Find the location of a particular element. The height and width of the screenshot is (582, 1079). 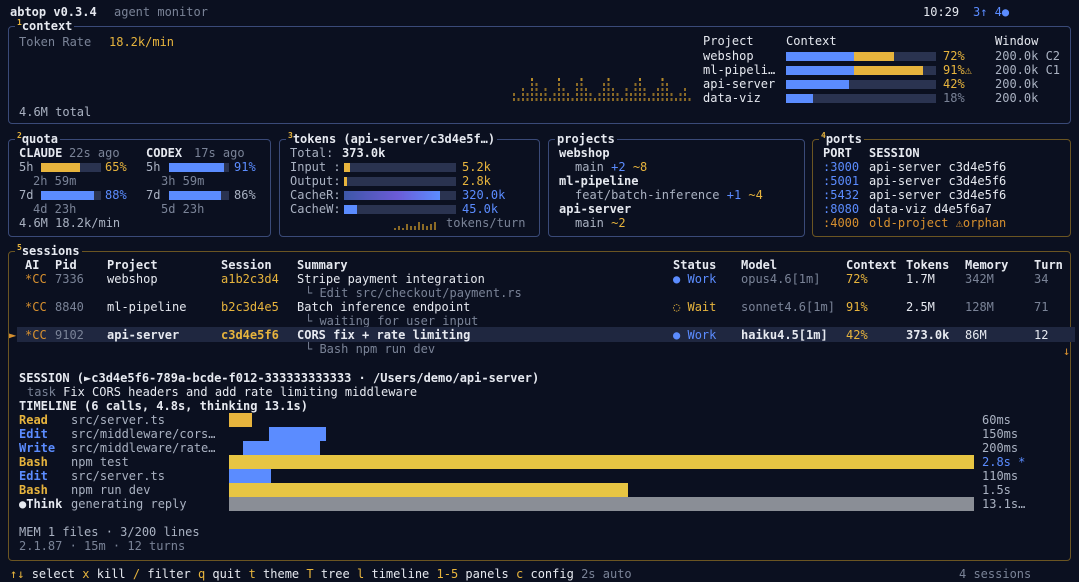

codex-7d-reset: 5d 23h is located at coordinates (183, 209).